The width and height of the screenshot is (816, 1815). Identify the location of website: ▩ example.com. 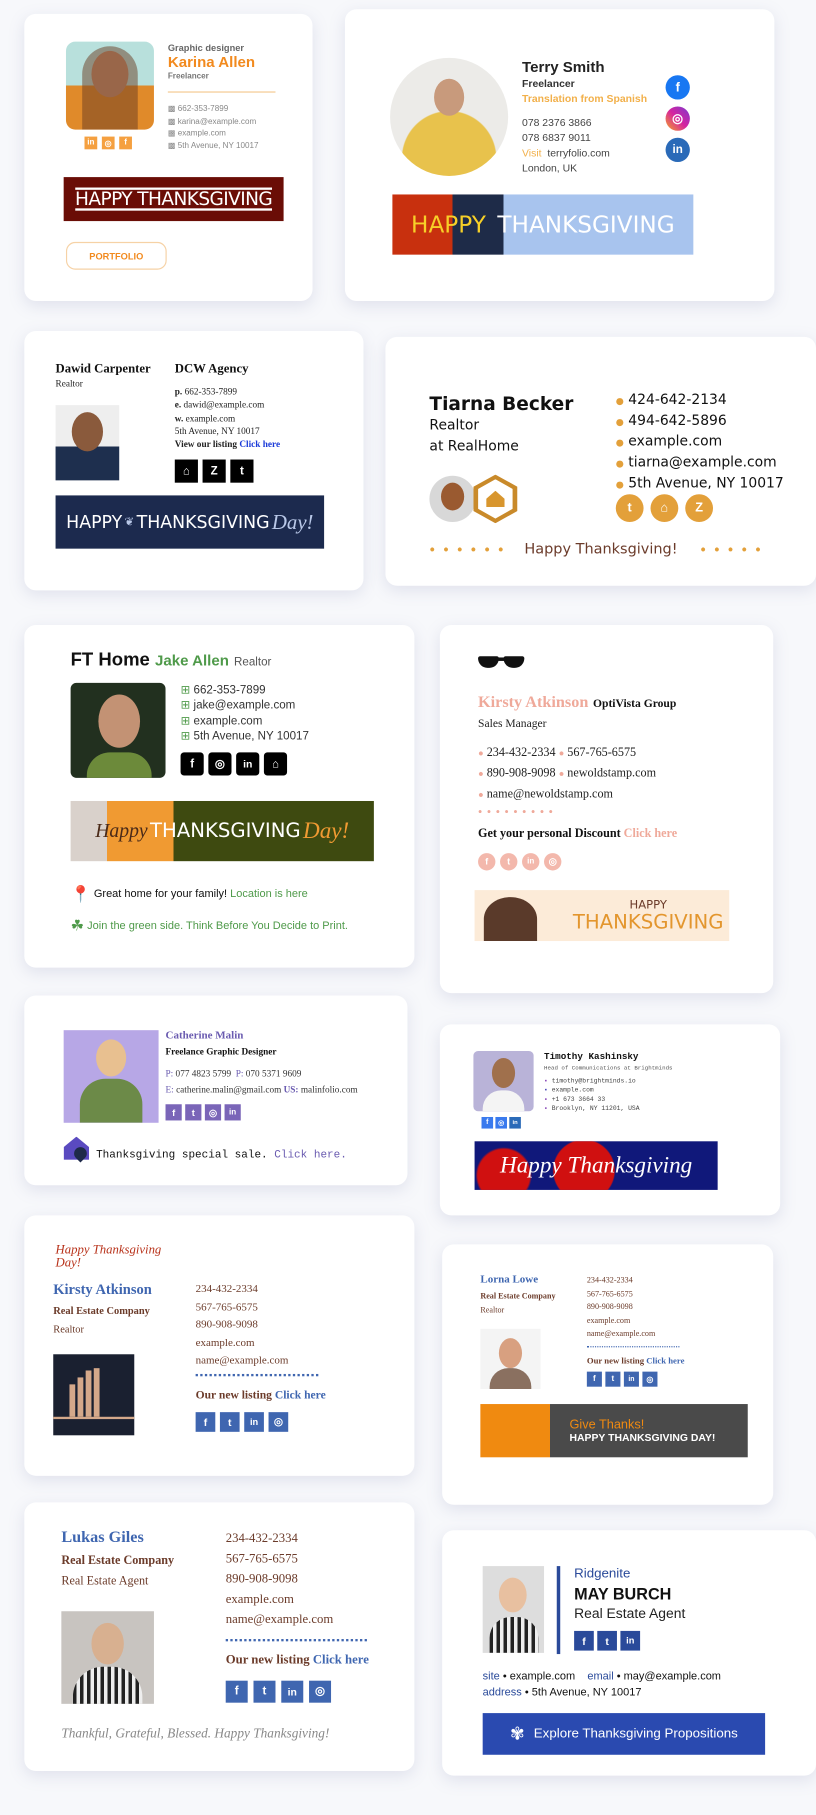
(213, 134).